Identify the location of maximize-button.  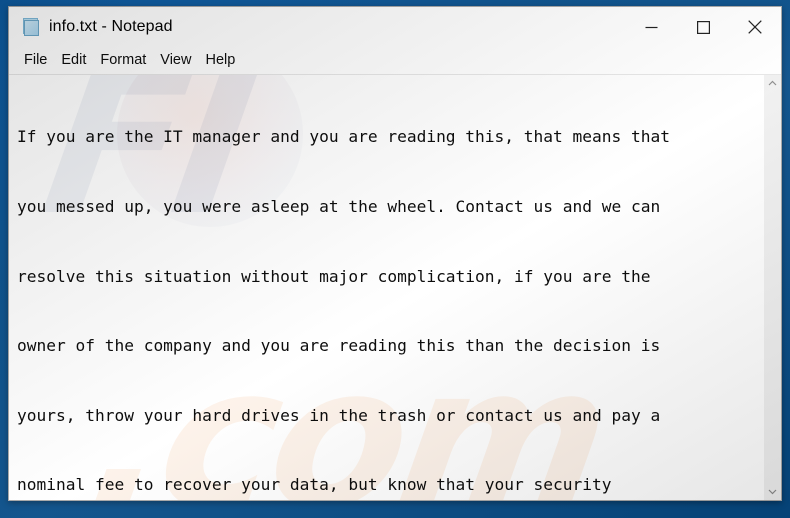
(703, 27).